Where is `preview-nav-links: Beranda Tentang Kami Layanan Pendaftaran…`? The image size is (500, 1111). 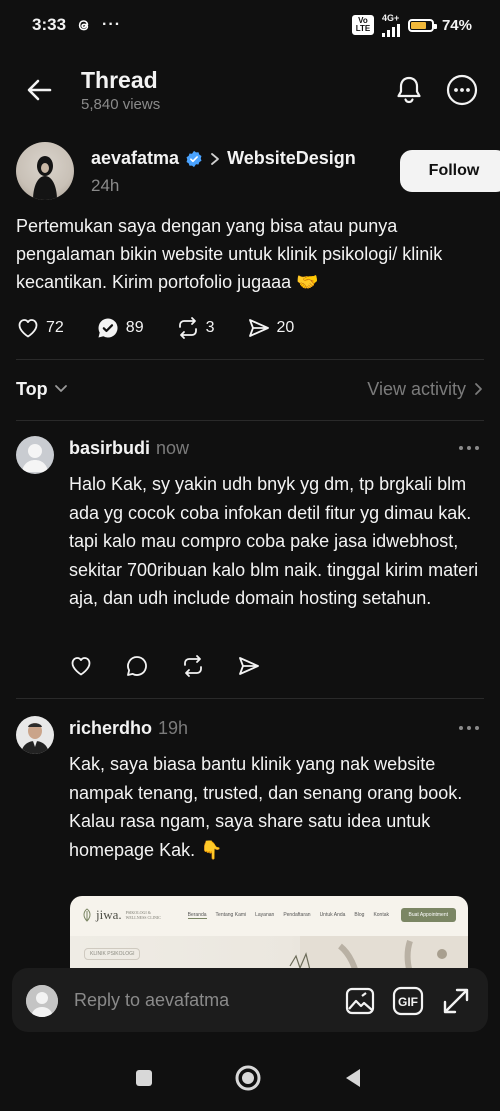
preview-nav-links: Beranda Tentang Kami Layanan Pendaftaran… is located at coordinates (288, 915).